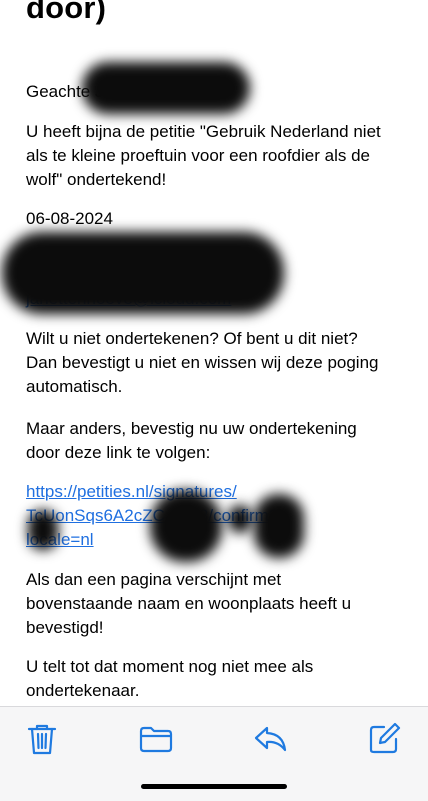 Image resolution: width=428 pixels, height=801 pixels. Describe the element at coordinates (66, 12) in the screenshot. I see `email-subject: door)` at that location.